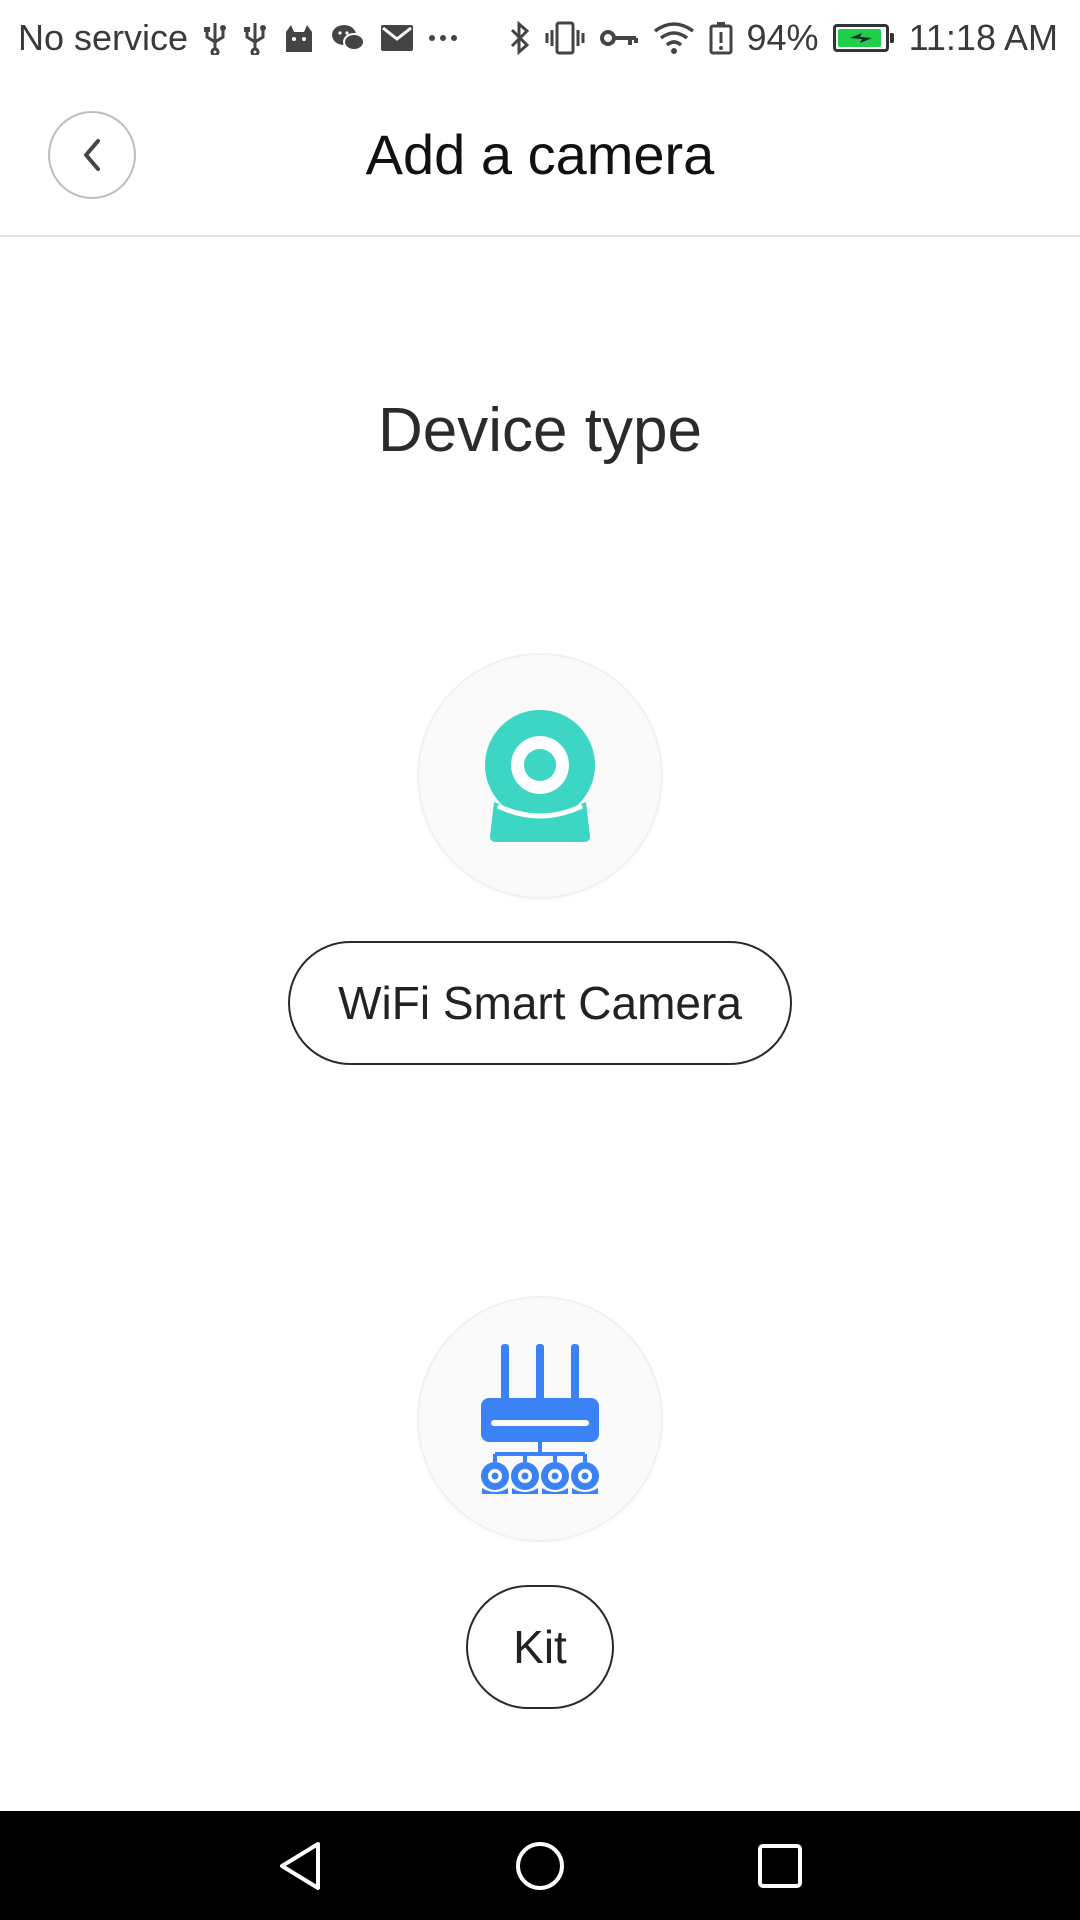 The height and width of the screenshot is (1920, 1080). I want to click on nav-recents-button, so click(780, 1866).